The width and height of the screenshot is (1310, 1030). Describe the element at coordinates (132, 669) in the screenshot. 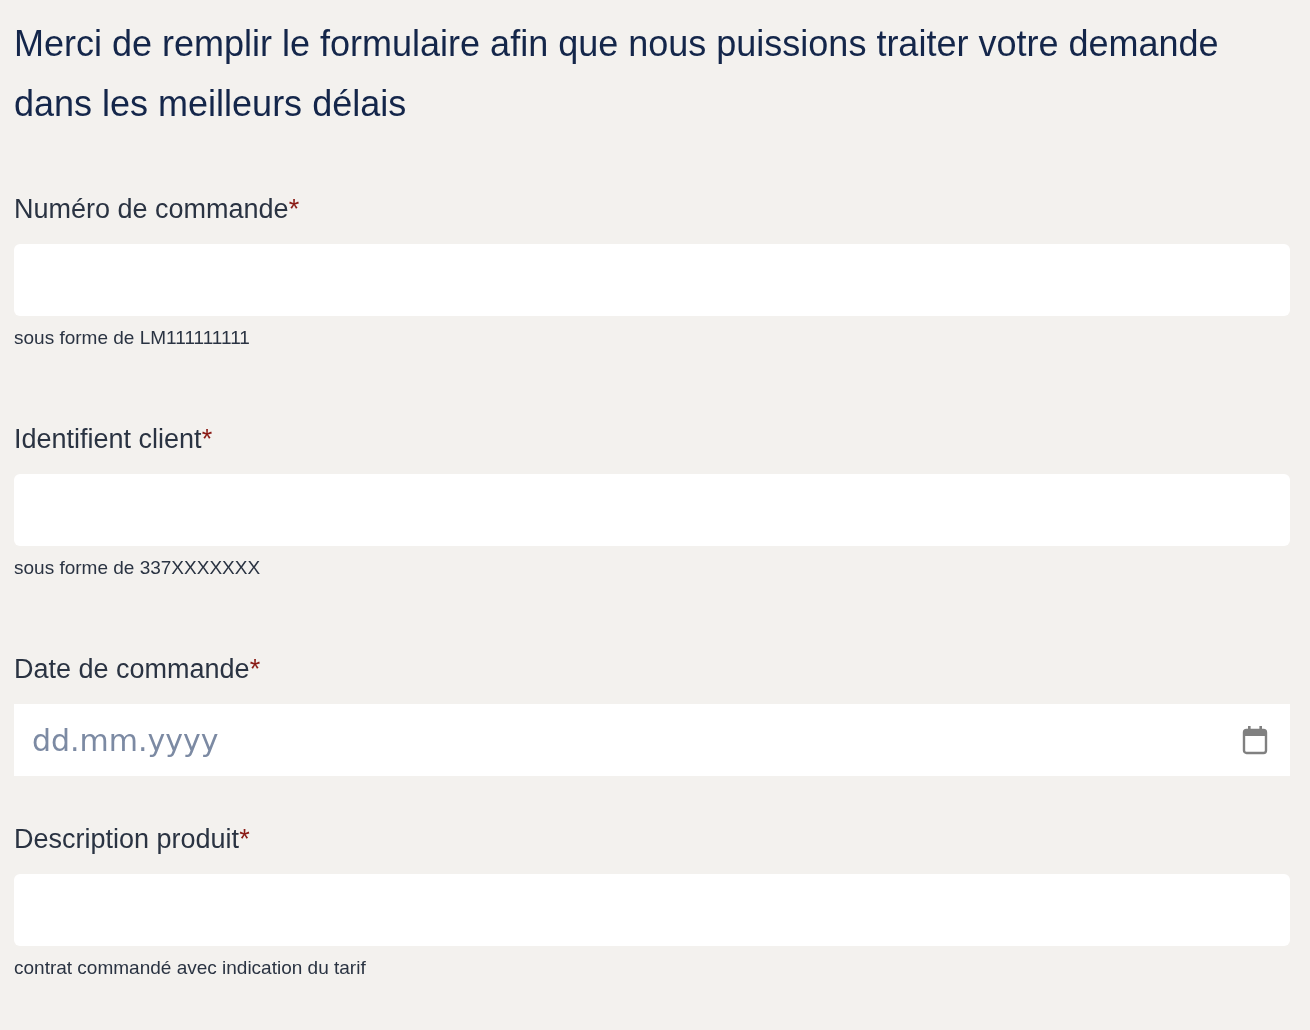

I see `field-label: Date de commande` at that location.